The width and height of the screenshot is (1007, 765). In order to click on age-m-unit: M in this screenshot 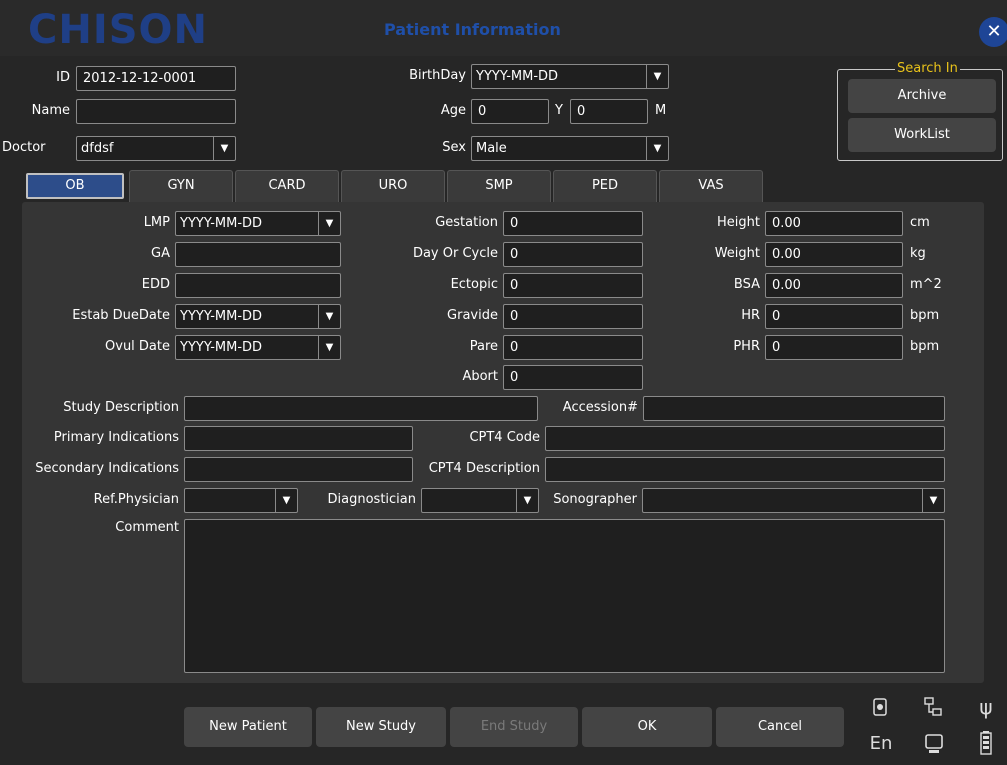, I will do `click(661, 110)`.